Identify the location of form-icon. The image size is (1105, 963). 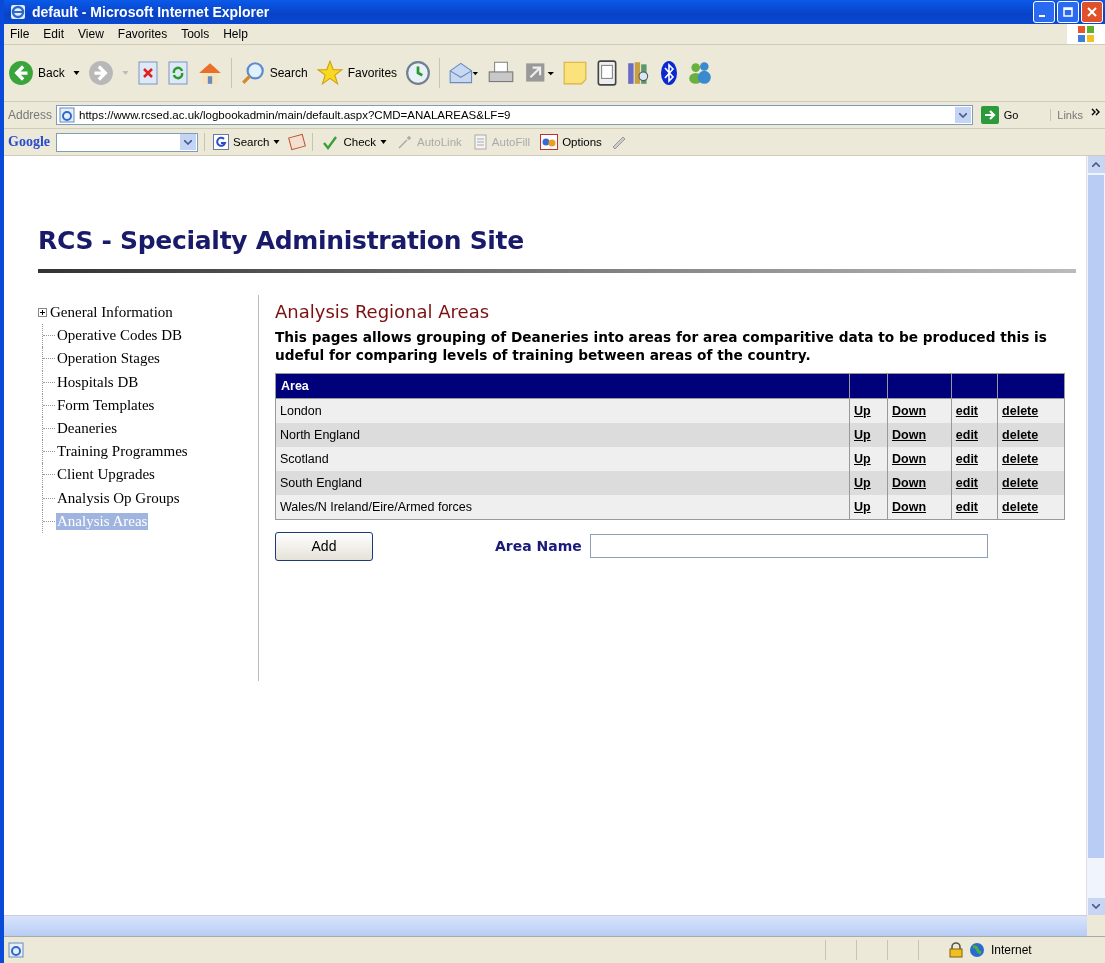
(479, 142).